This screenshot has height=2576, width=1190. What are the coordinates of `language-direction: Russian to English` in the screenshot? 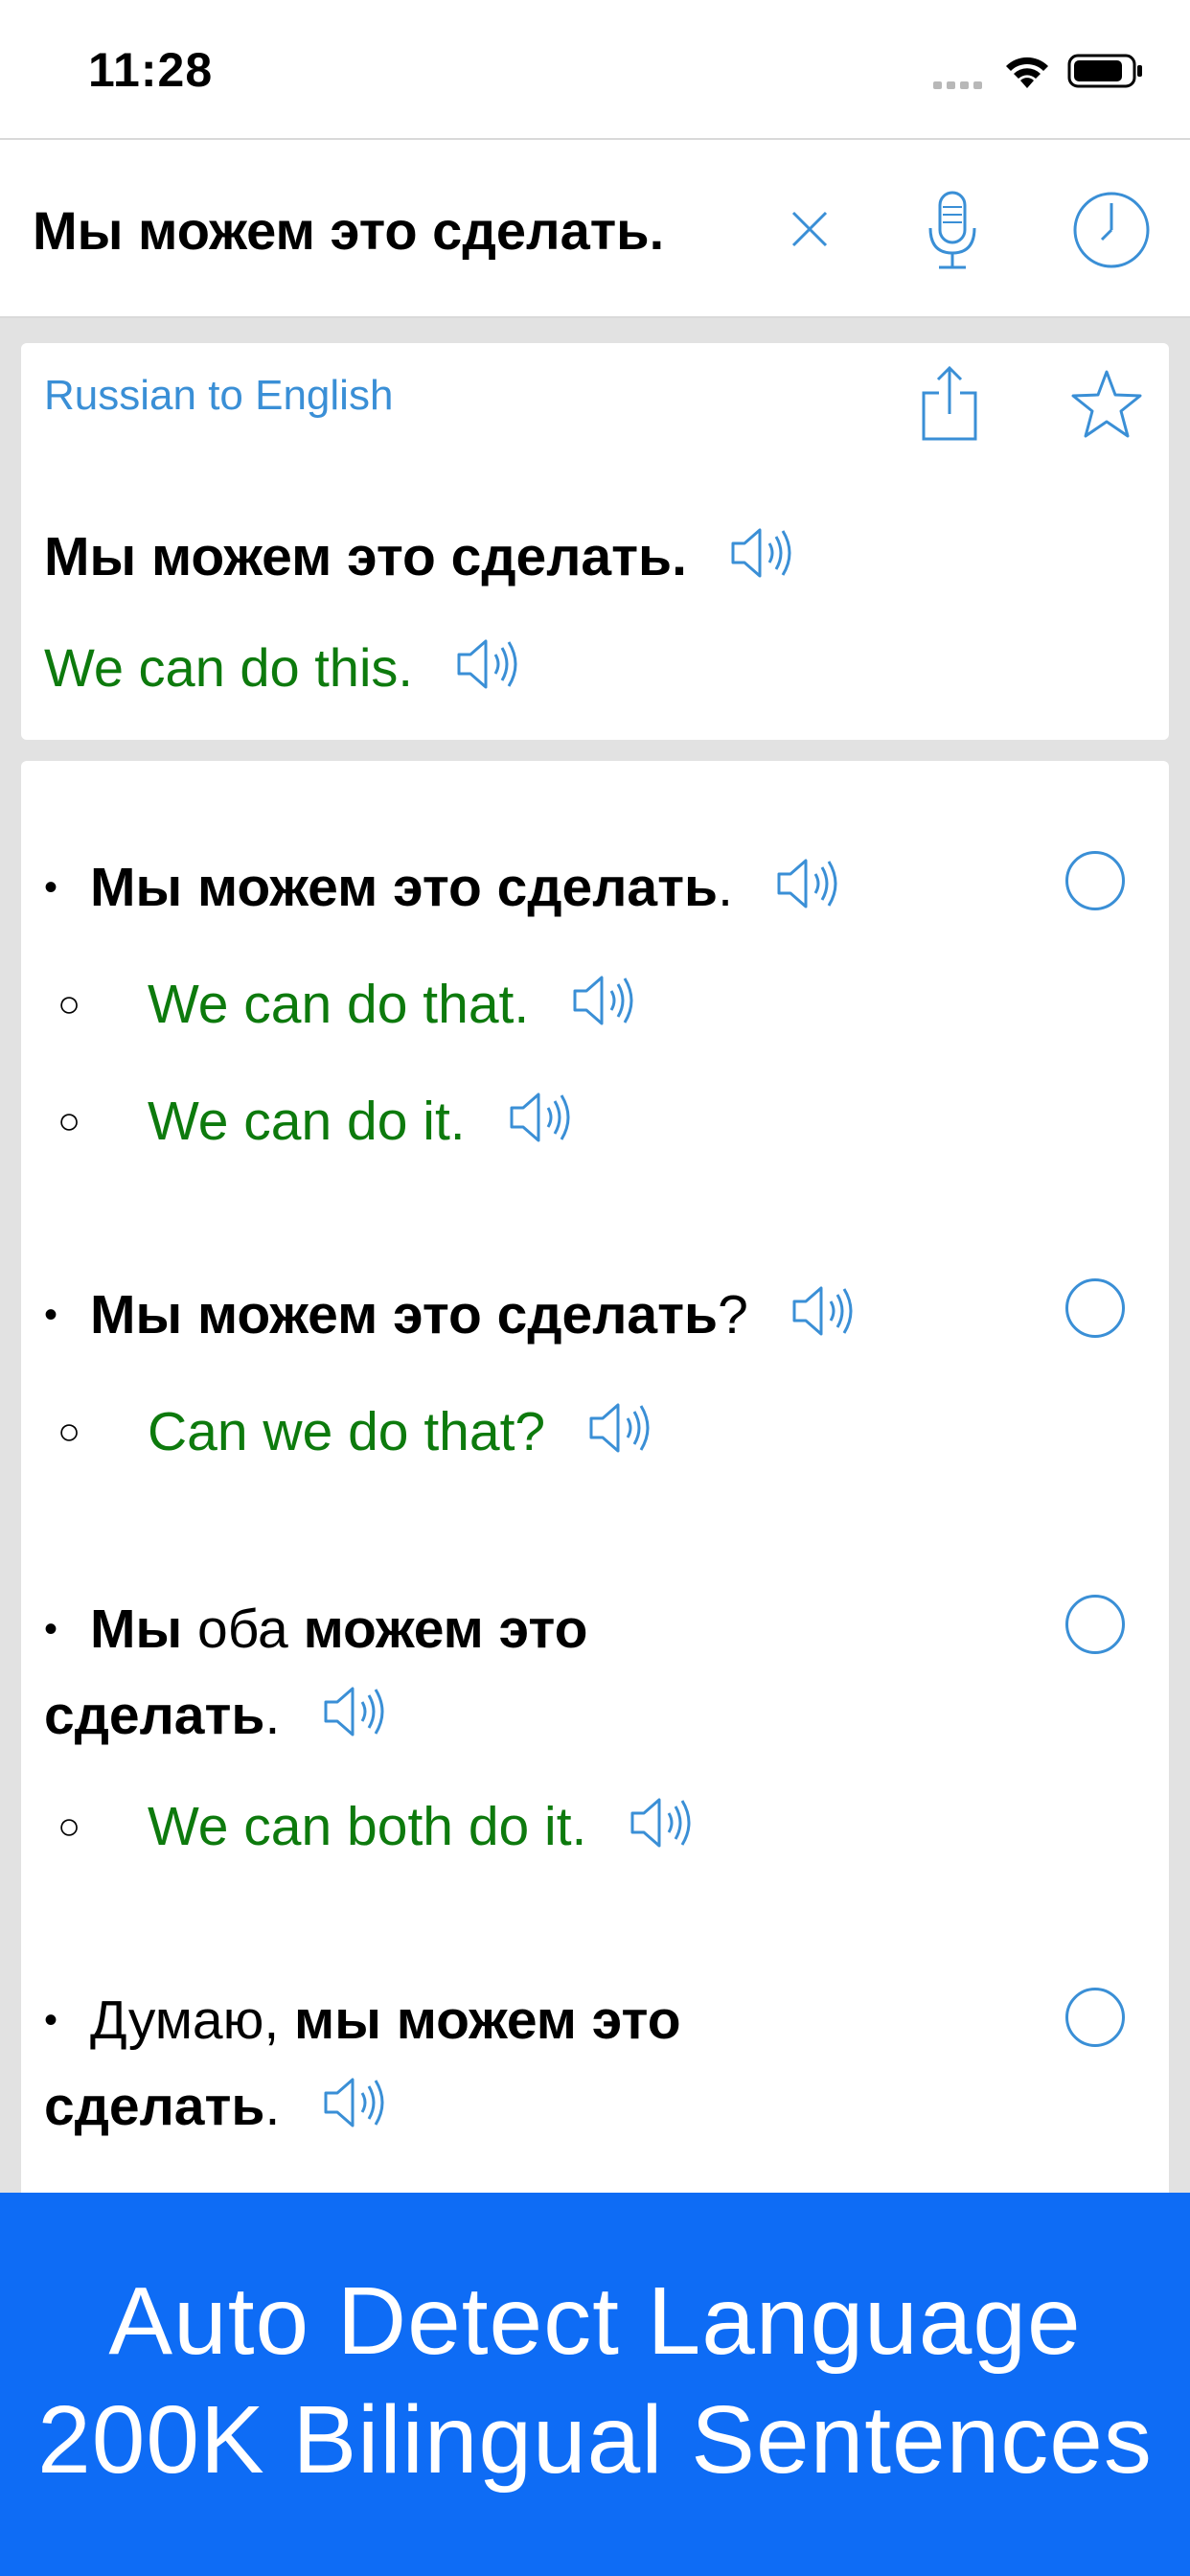 It's located at (219, 395).